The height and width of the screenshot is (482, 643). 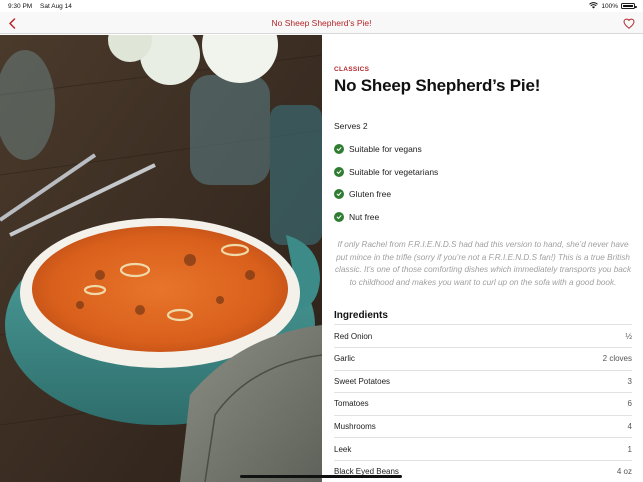 I want to click on ingredient-row: Red Onion ½, so click(x=483, y=336).